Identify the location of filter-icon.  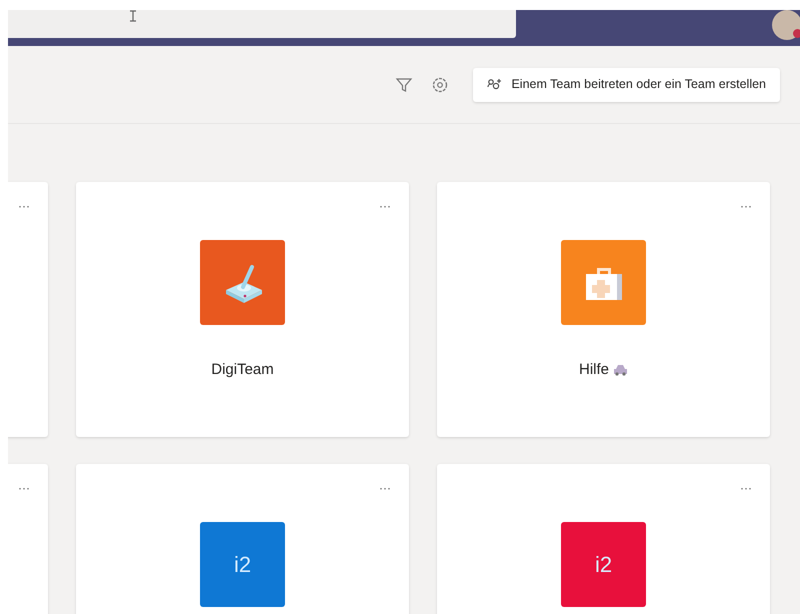
(404, 85).